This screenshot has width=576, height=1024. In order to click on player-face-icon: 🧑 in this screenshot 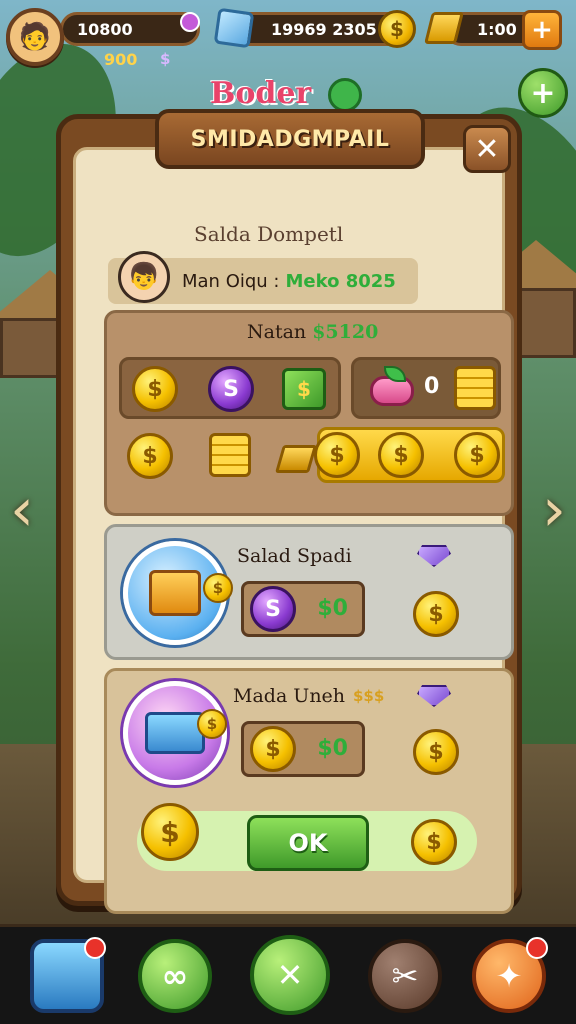, I will do `click(35, 37)`.